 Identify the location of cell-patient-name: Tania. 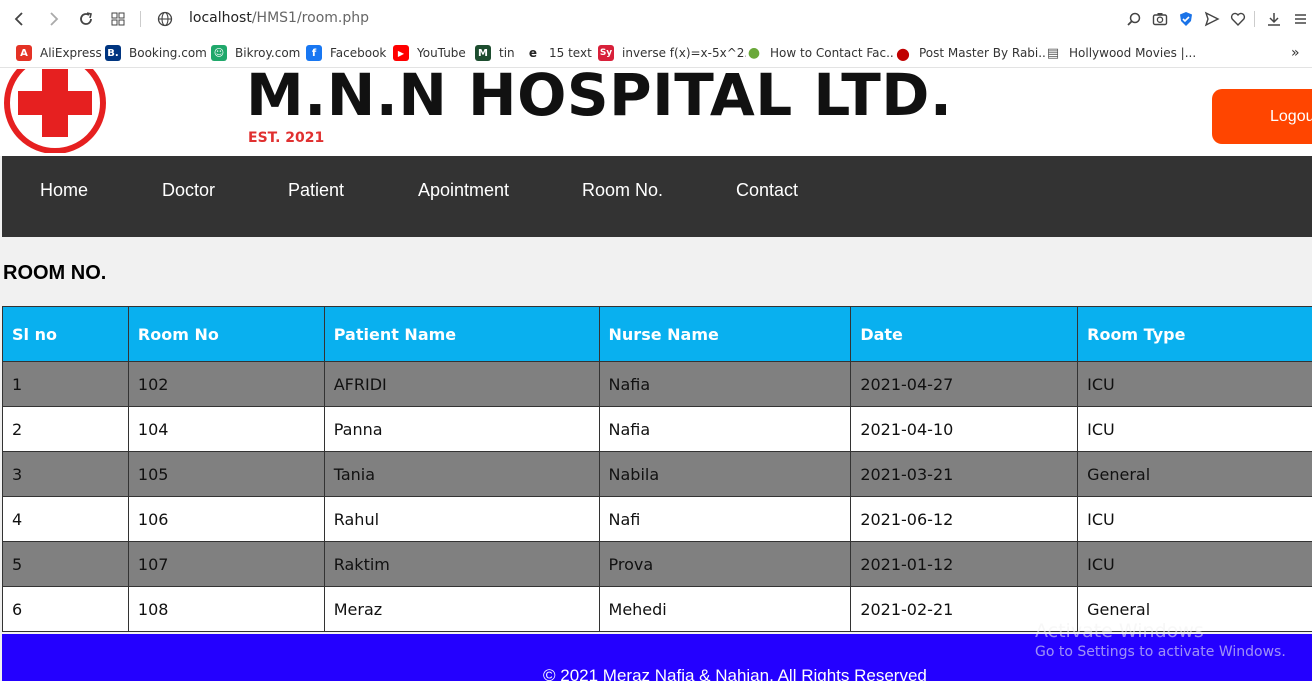
(461, 474).